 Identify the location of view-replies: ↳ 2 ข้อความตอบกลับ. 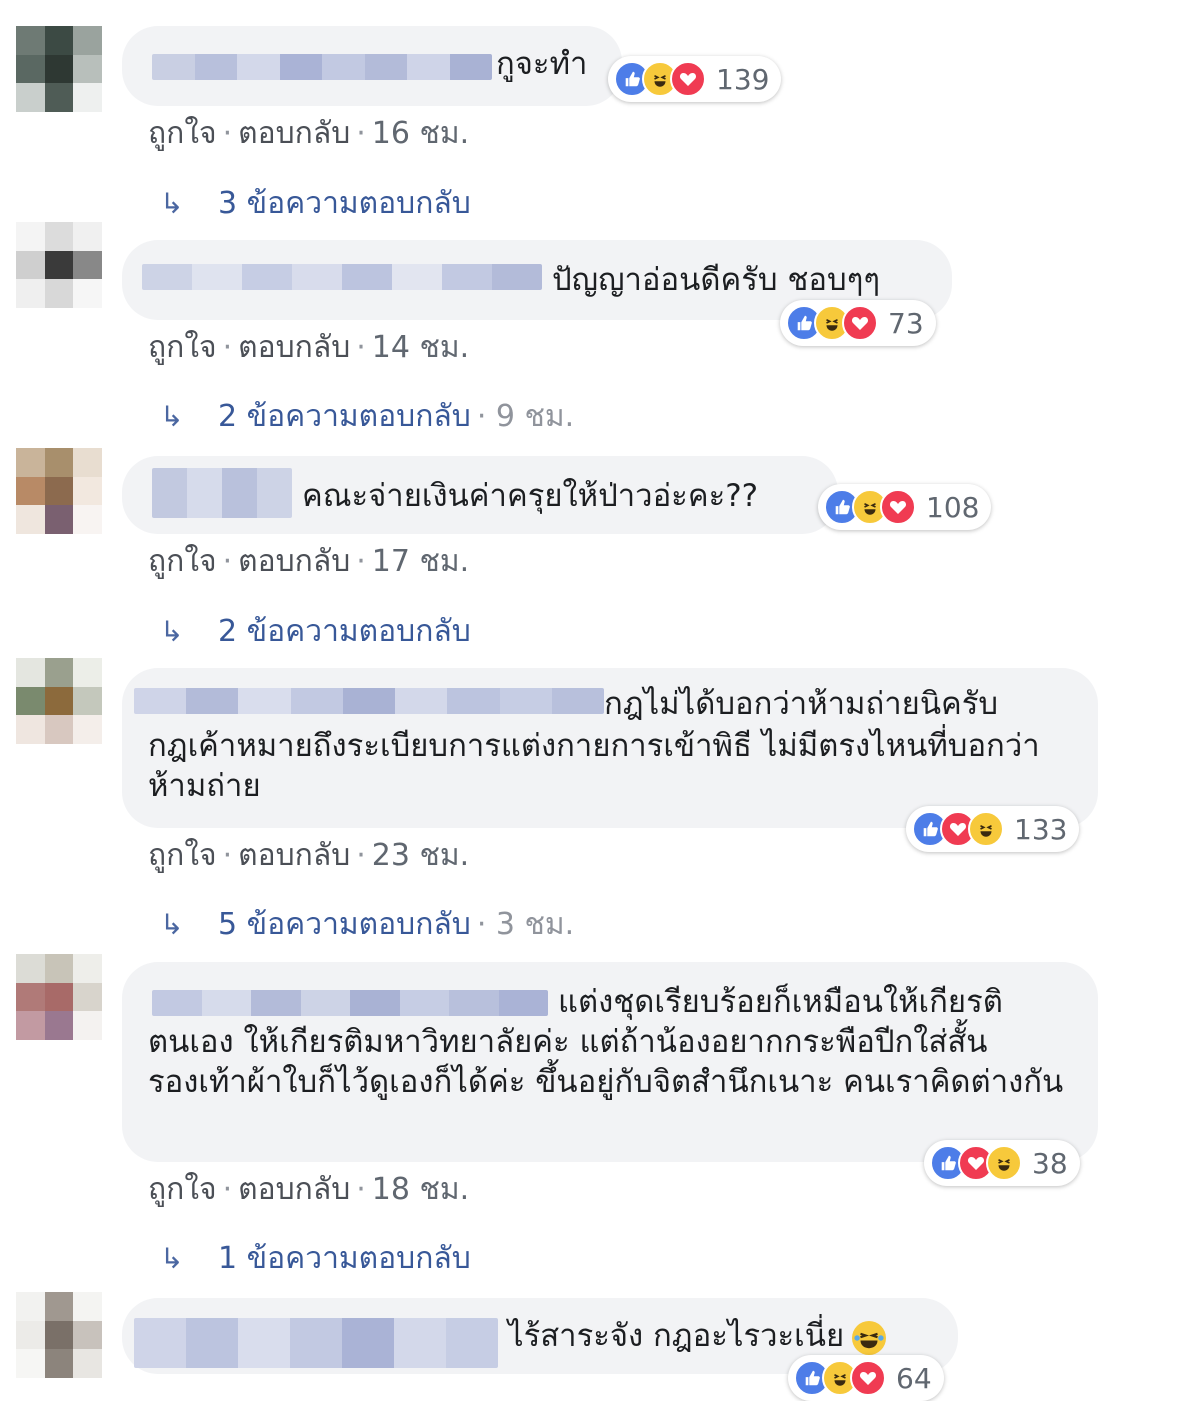
(315, 631).